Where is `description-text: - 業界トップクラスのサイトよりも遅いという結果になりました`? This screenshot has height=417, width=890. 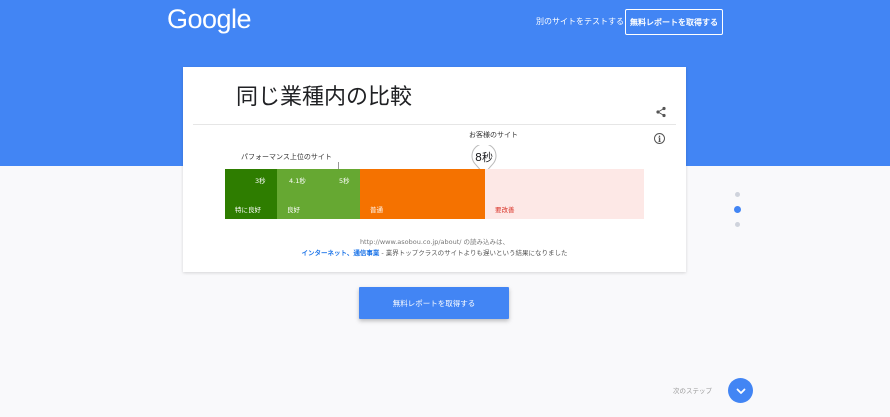 description-text: - 業界トップクラスのサイトよりも遅いという結果になりました is located at coordinates (473, 253).